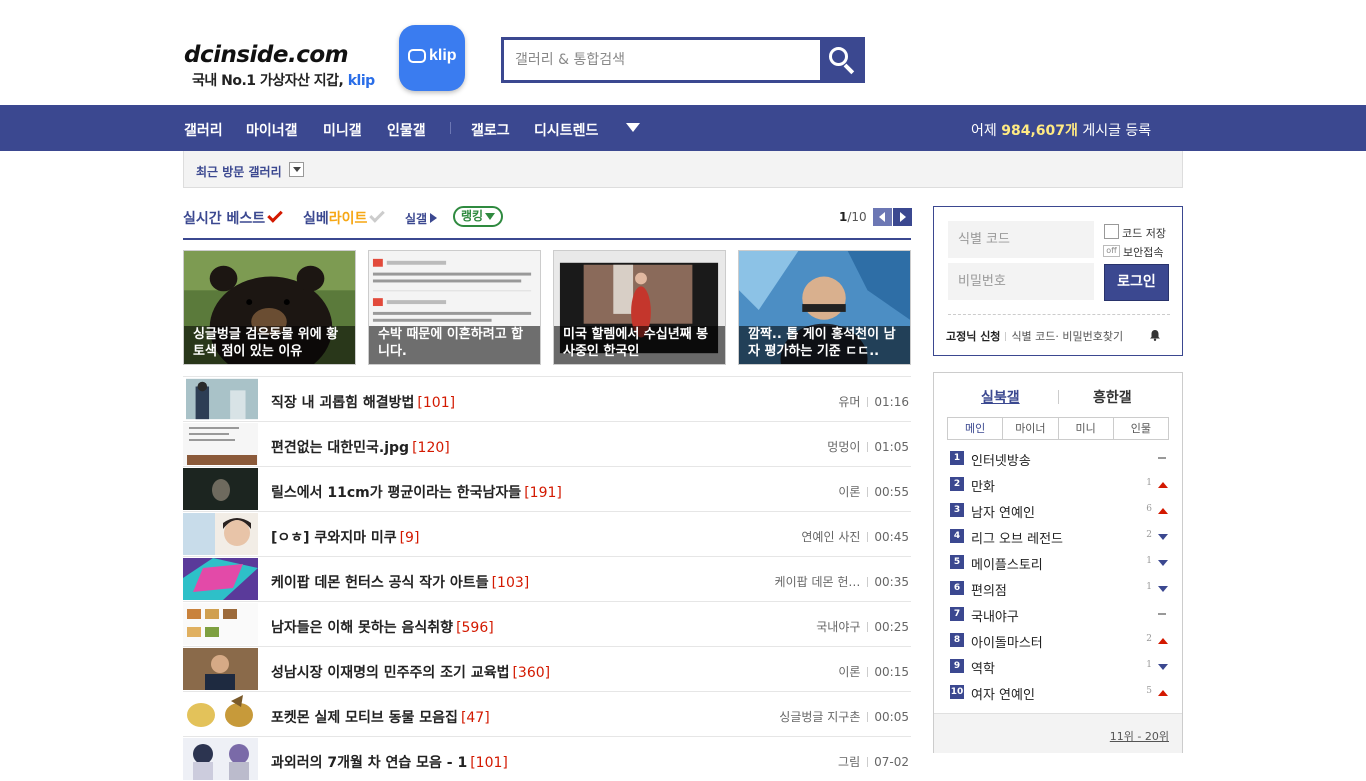 This screenshot has height=781, width=1366. Describe the element at coordinates (406, 130) in the screenshot. I see `nav-person-gallery: 인물갤` at that location.